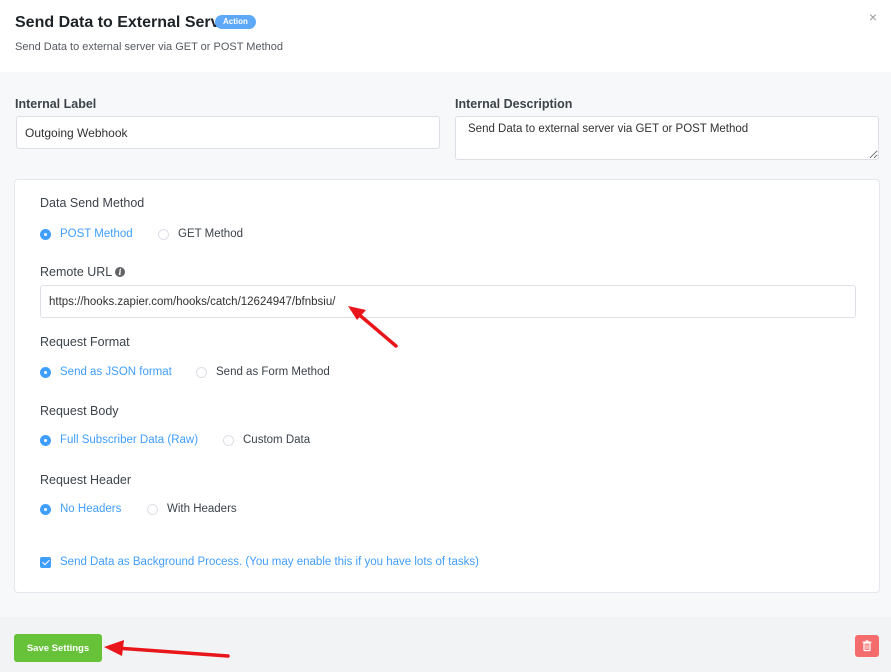 This screenshot has height=672, width=891. Describe the element at coordinates (514, 104) in the screenshot. I see `internal-description-title: Internal Description` at that location.